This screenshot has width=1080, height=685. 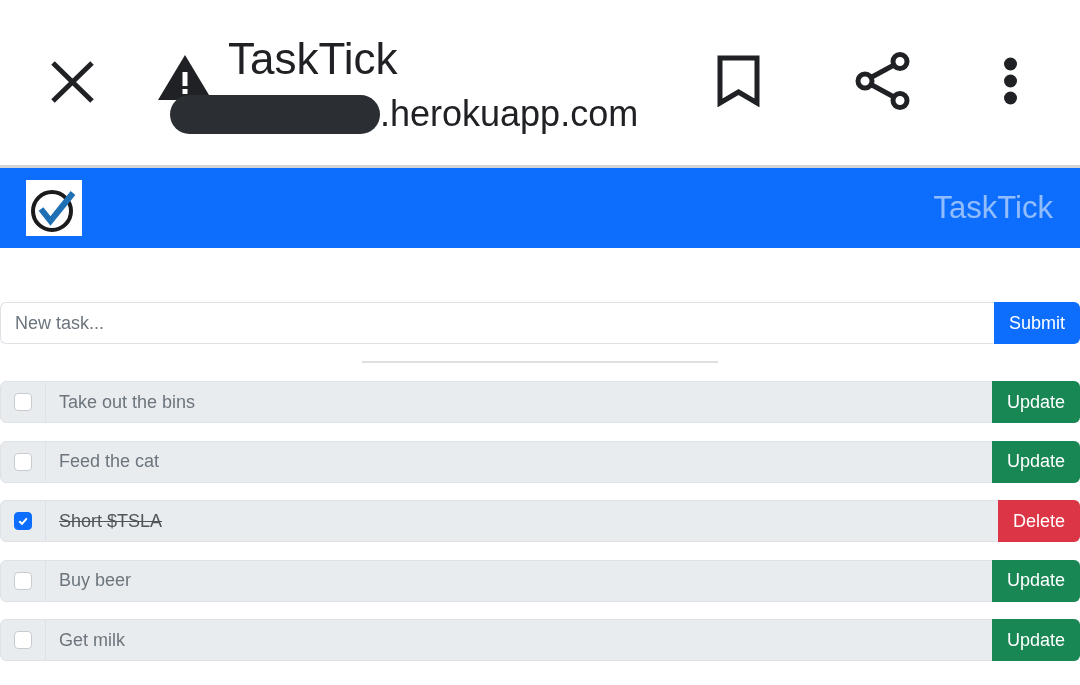 What do you see at coordinates (1037, 323) in the screenshot?
I see `submit-button: Submit` at bounding box center [1037, 323].